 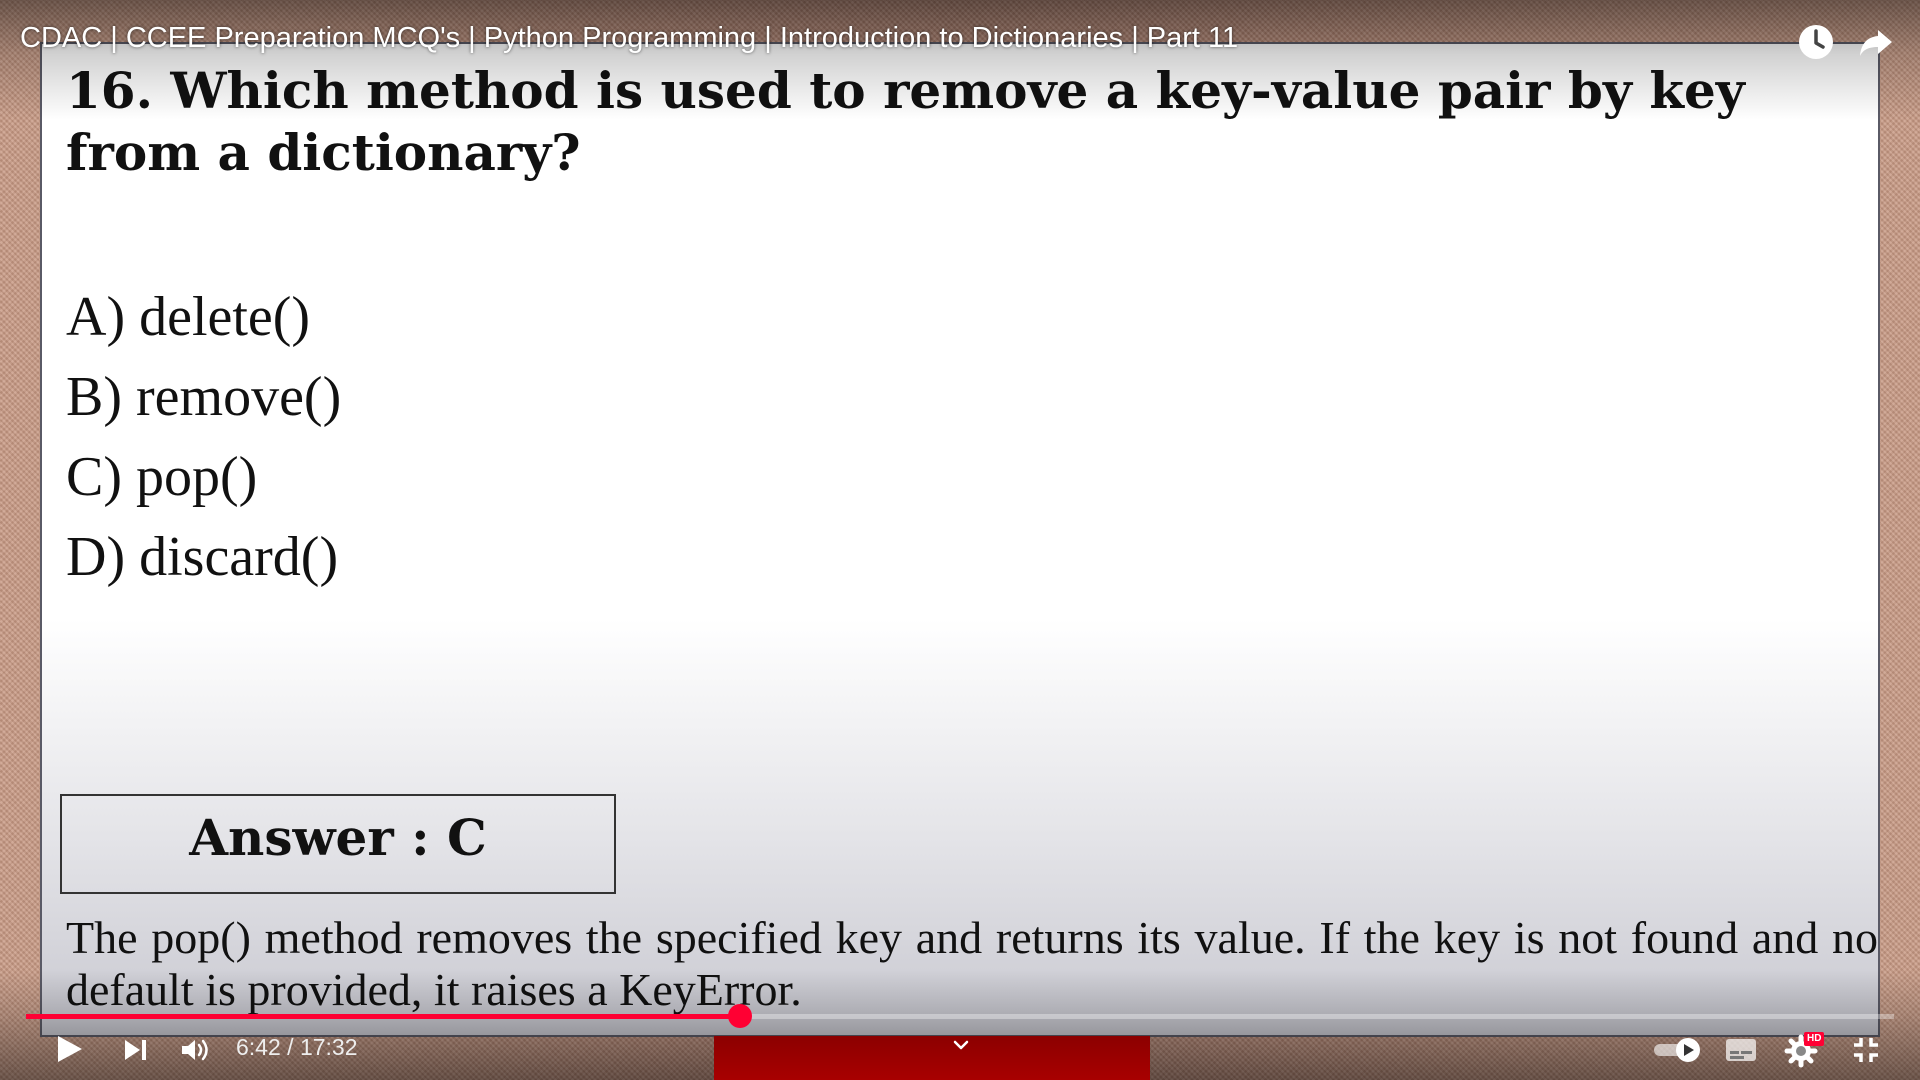 What do you see at coordinates (202, 557) in the screenshot?
I see `option-d: D) discard()` at bounding box center [202, 557].